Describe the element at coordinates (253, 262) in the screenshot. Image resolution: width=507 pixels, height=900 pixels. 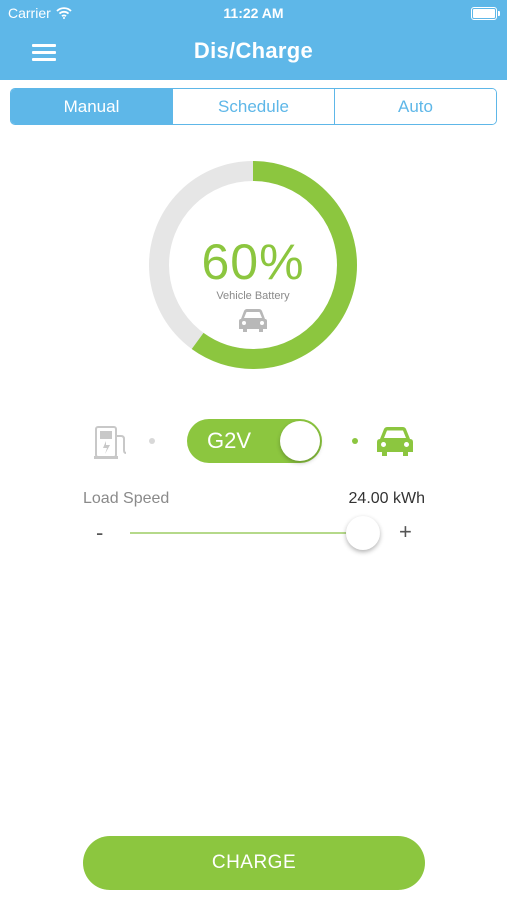
I see `battery-percent: 60%` at that location.